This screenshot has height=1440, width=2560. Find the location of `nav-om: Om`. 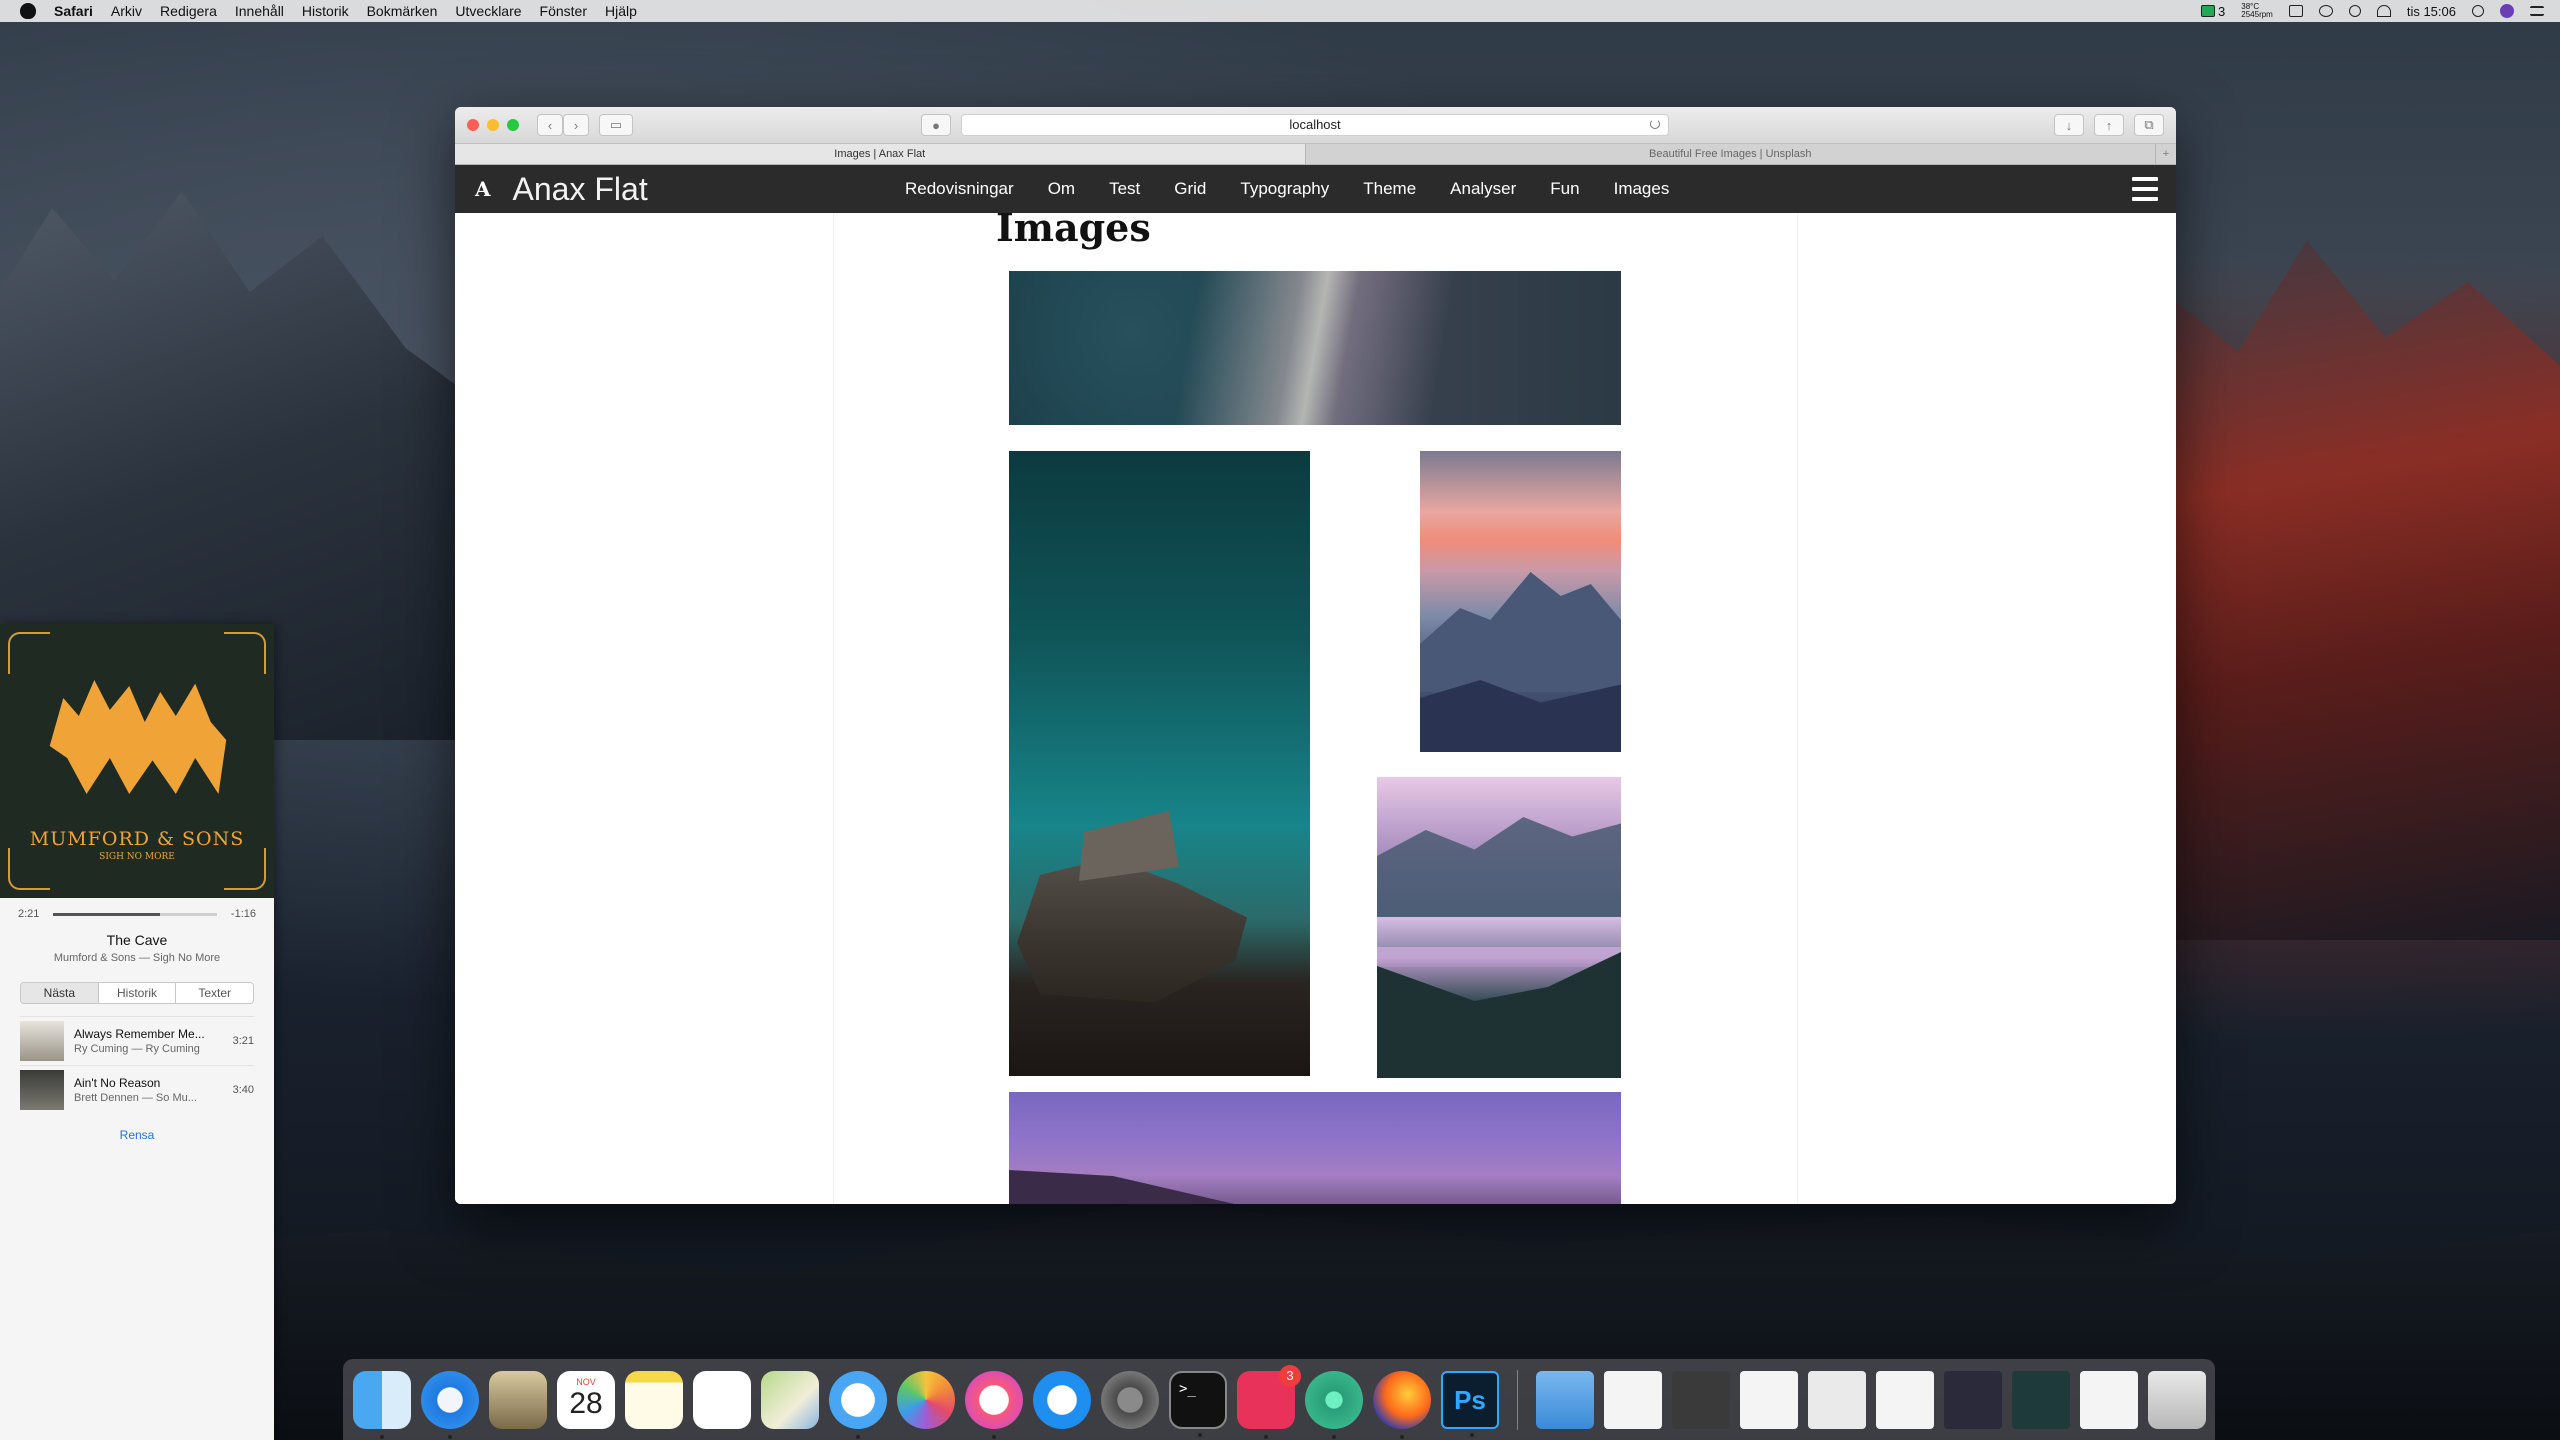

nav-om: Om is located at coordinates (1061, 189).